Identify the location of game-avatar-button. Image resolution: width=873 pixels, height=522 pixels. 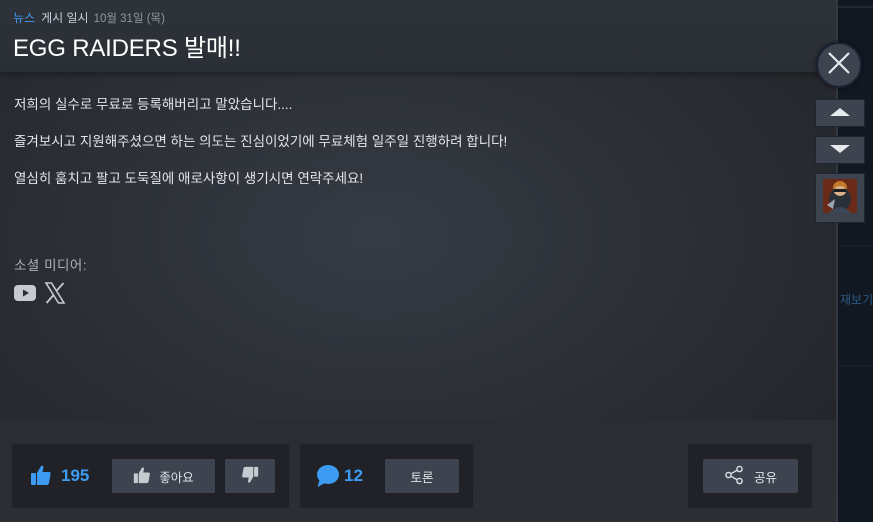
(840, 198).